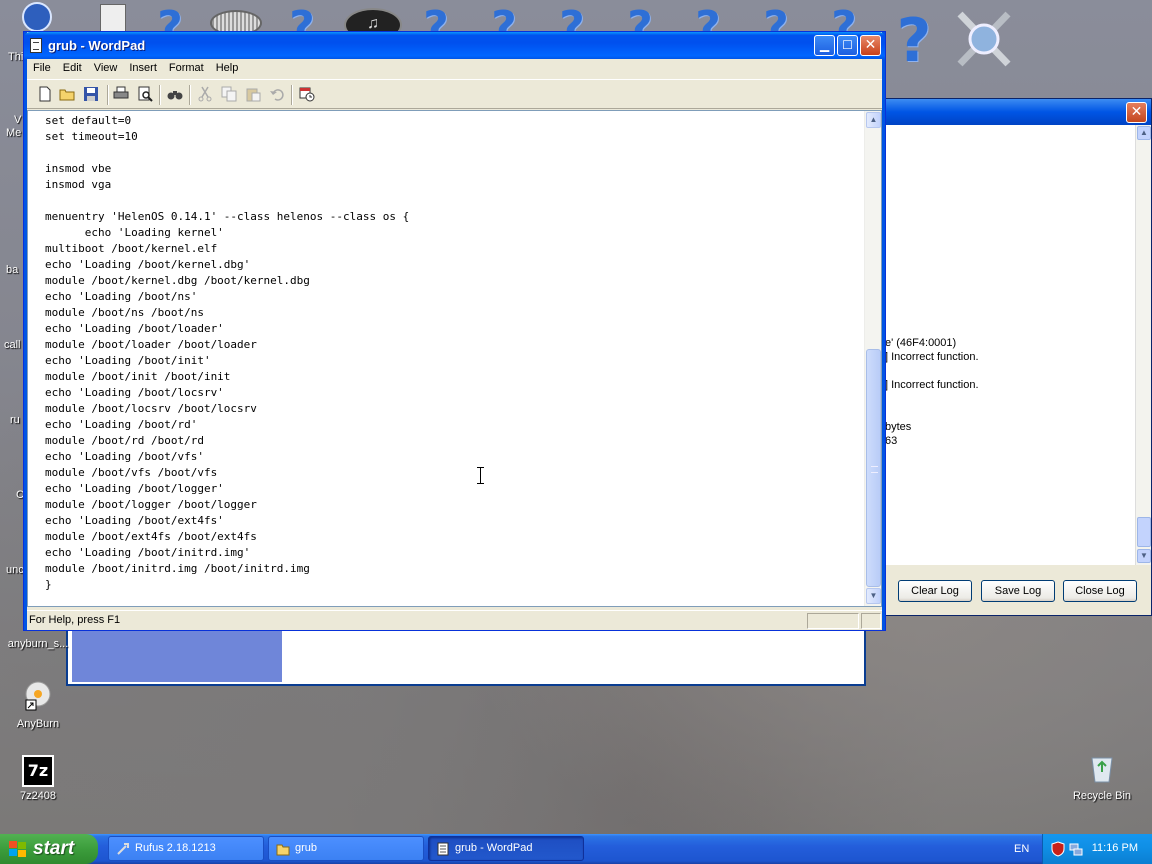 Image resolution: width=1152 pixels, height=864 pixels. Describe the element at coordinates (453, 425) in the screenshot. I see `document-line: echo 'Loading /boot/rd'` at that location.